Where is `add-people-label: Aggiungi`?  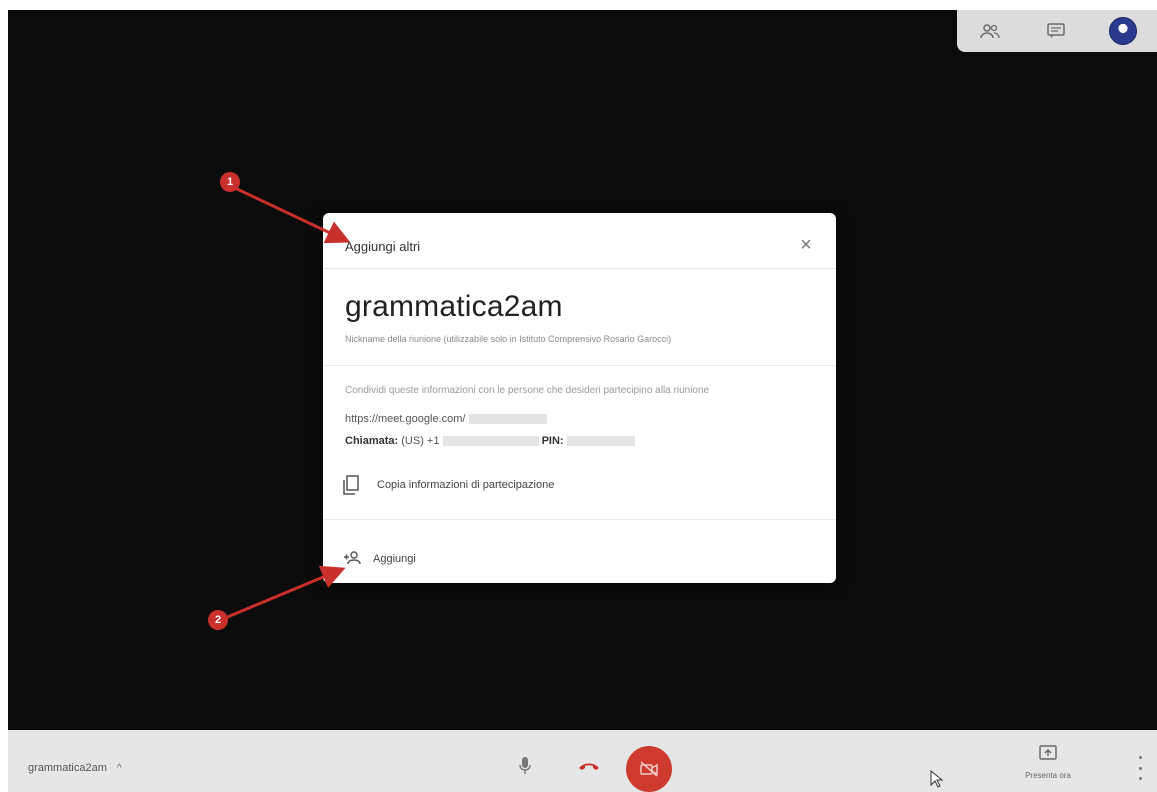 add-people-label: Aggiungi is located at coordinates (394, 559).